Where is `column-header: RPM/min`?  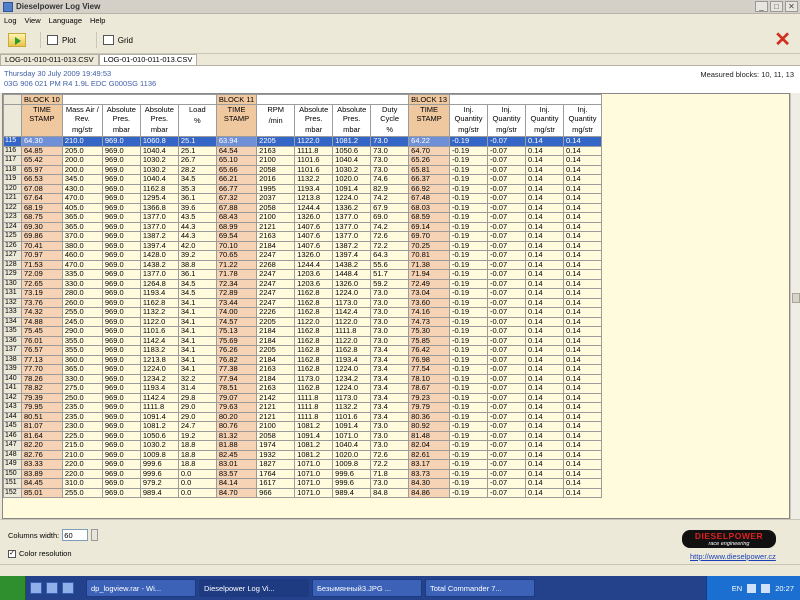
column-header: RPM/min is located at coordinates (276, 120).